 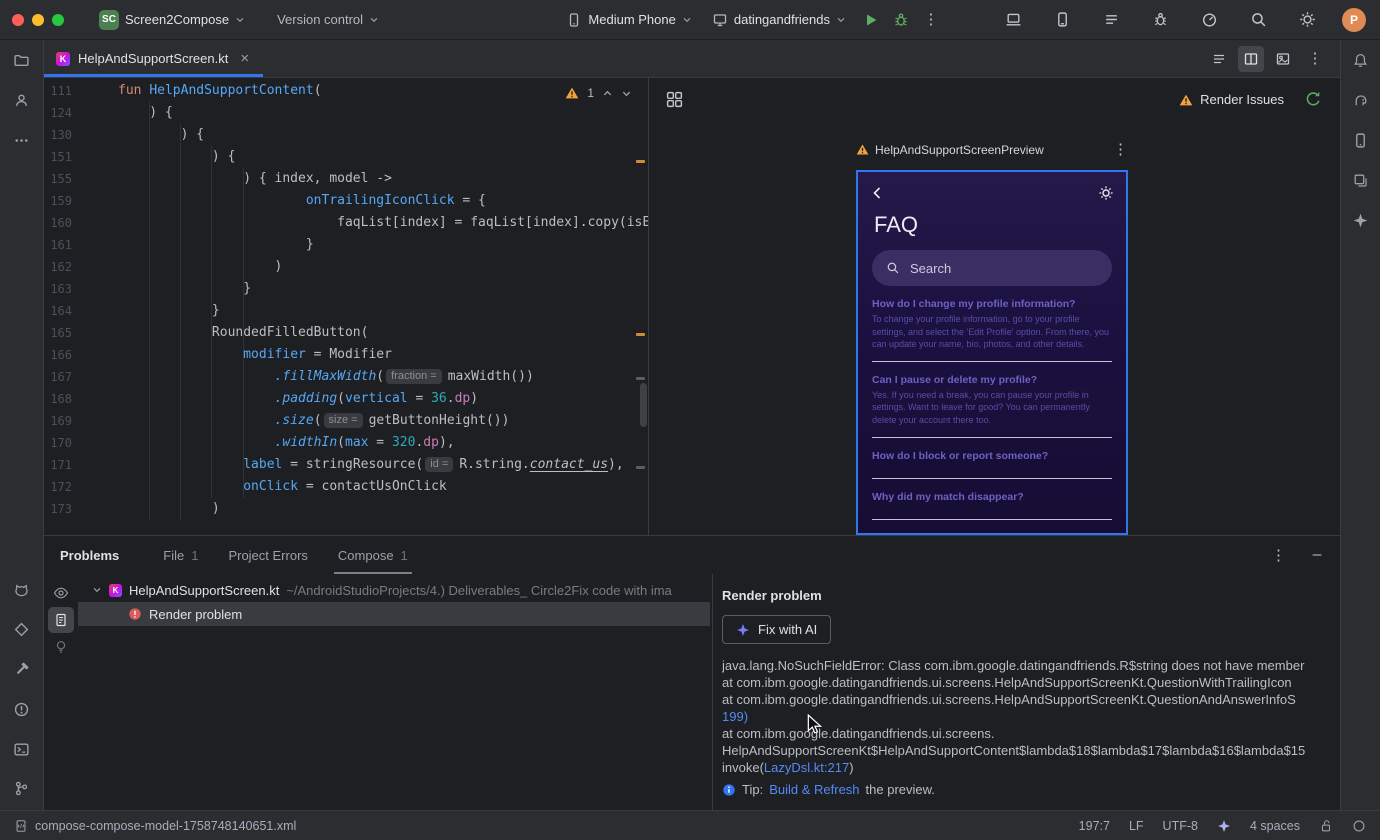 I want to click on code-line: 166 modifier = Modifier, so click(x=346, y=355).